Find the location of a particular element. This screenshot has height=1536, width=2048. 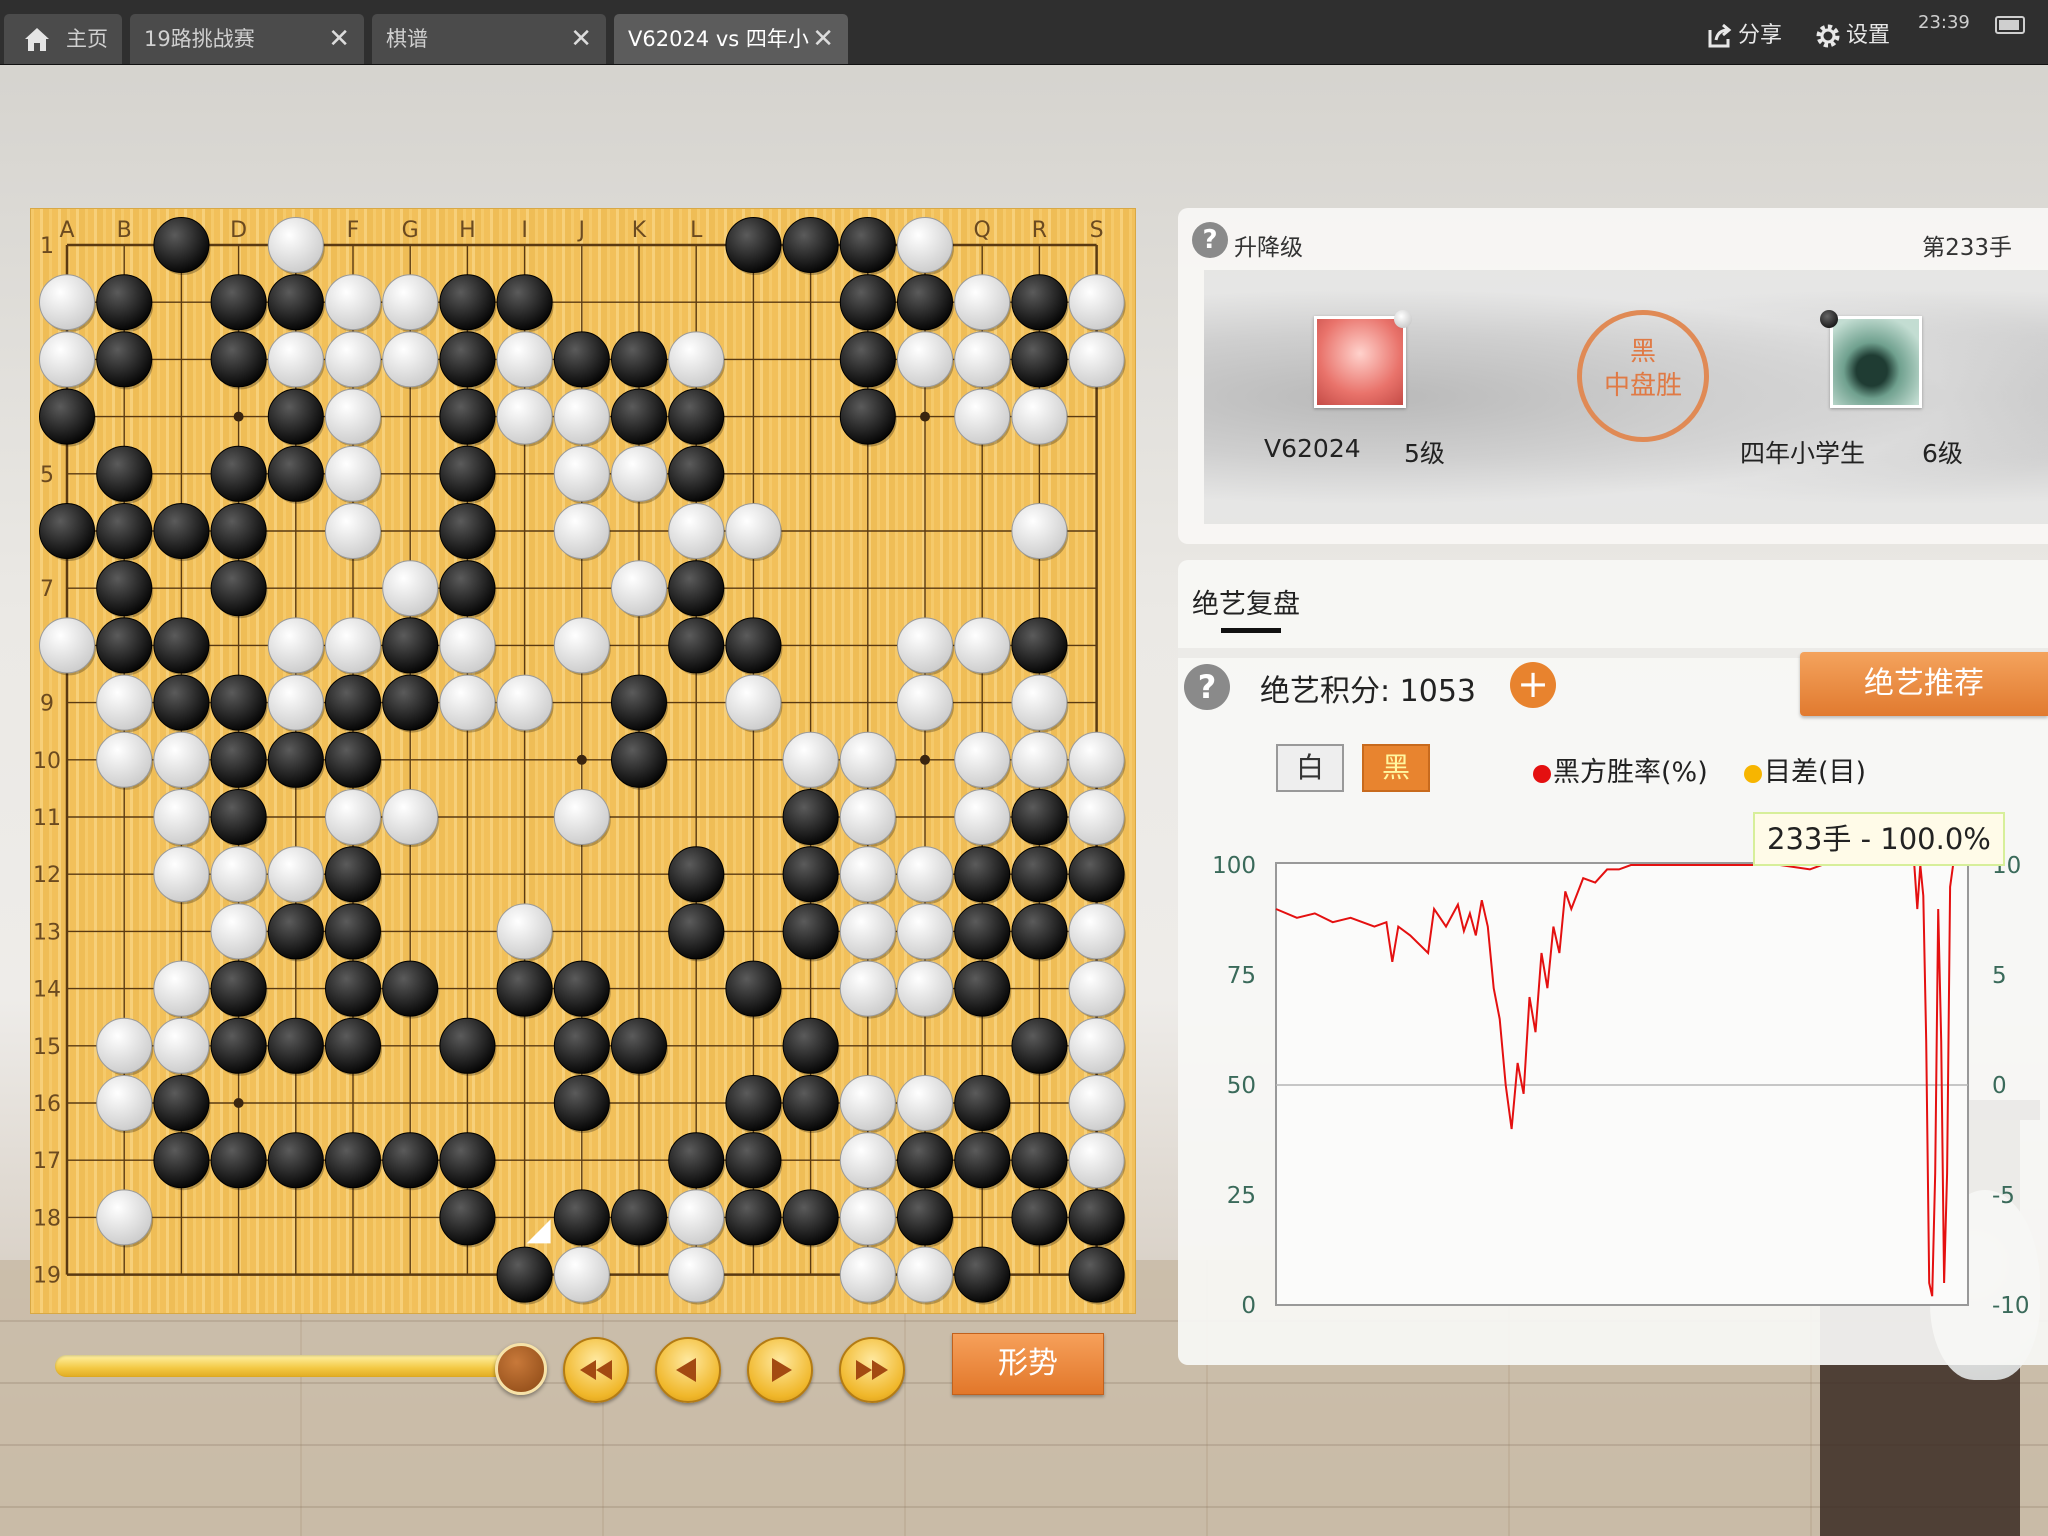

tab-game: V62024 vs 四年小 ✕ is located at coordinates (731, 39).